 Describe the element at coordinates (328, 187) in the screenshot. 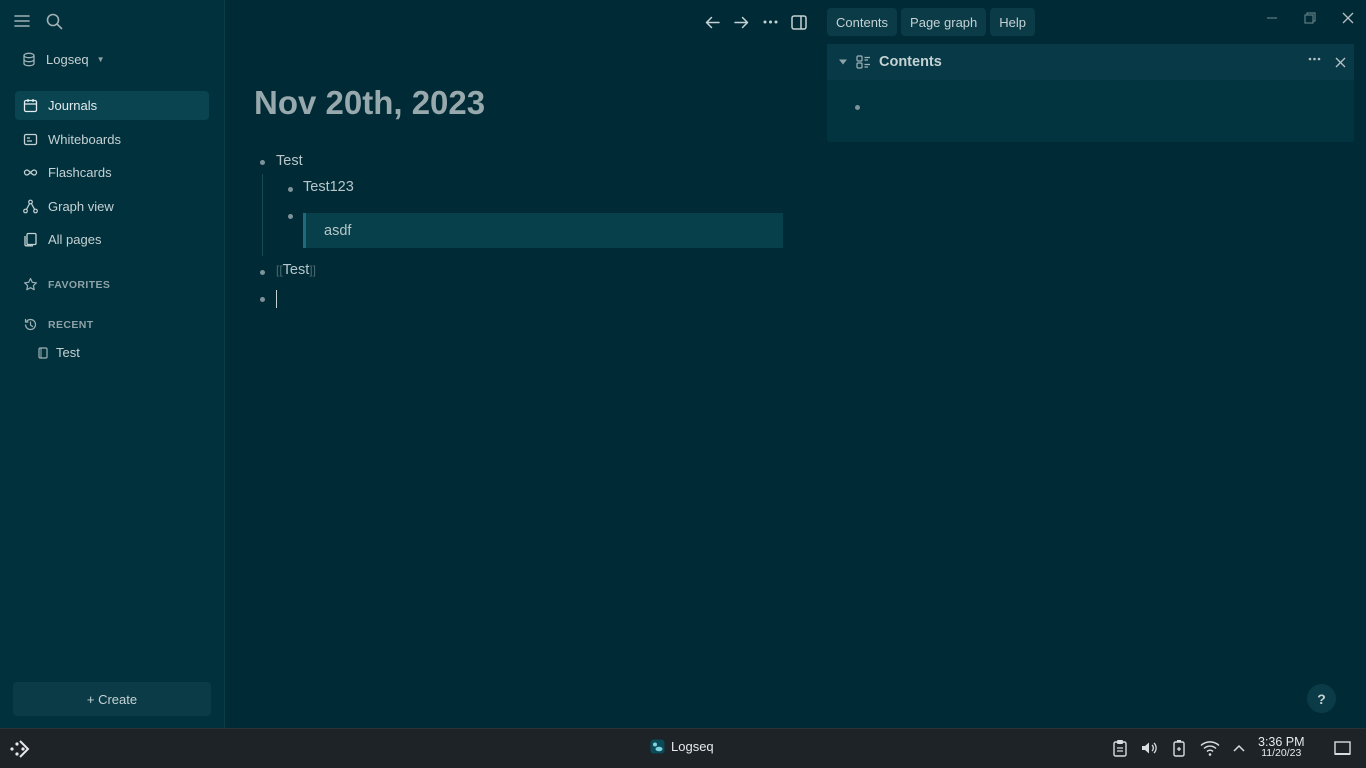

I see `block-text: Test123` at that location.